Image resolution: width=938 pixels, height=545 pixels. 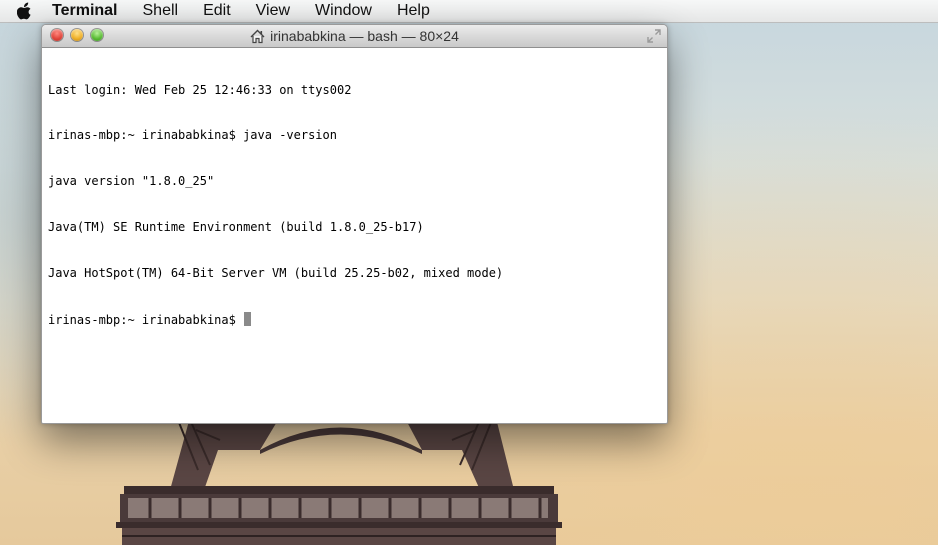 I want to click on apple-icon, so click(x=25, y=11).